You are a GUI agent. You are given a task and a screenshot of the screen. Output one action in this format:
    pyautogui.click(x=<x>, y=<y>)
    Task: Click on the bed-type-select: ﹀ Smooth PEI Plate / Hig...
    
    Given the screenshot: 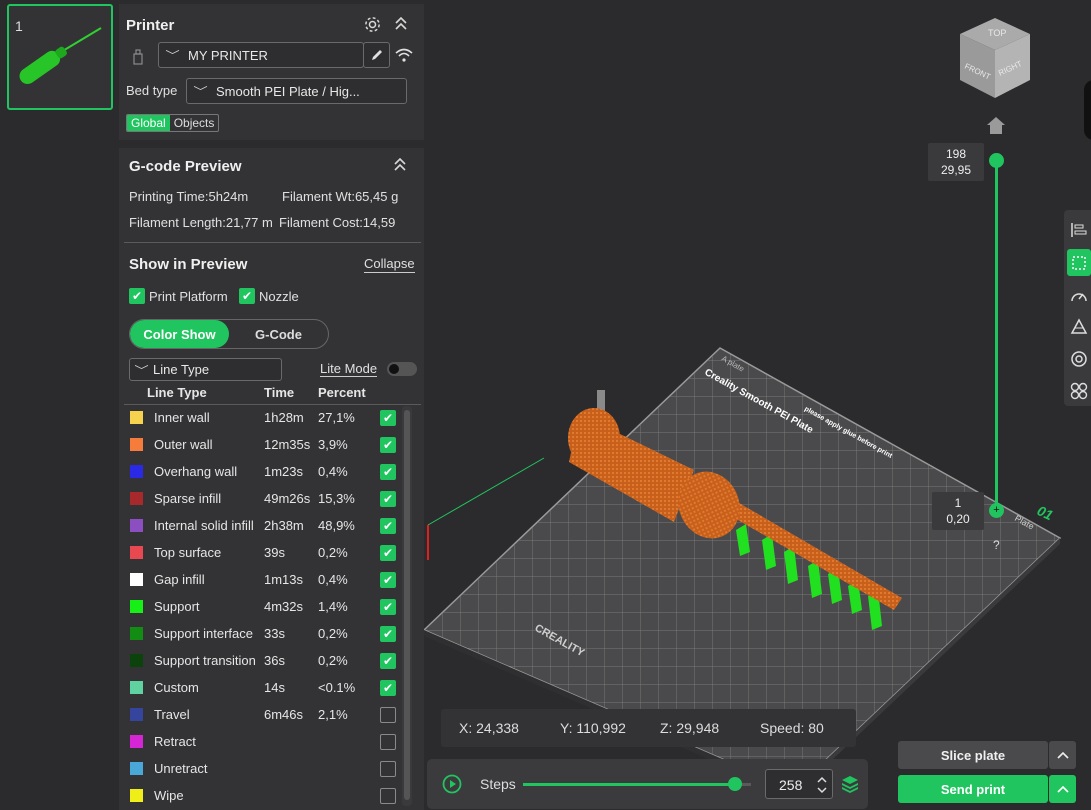 What is the action you would take?
    pyautogui.click(x=296, y=91)
    